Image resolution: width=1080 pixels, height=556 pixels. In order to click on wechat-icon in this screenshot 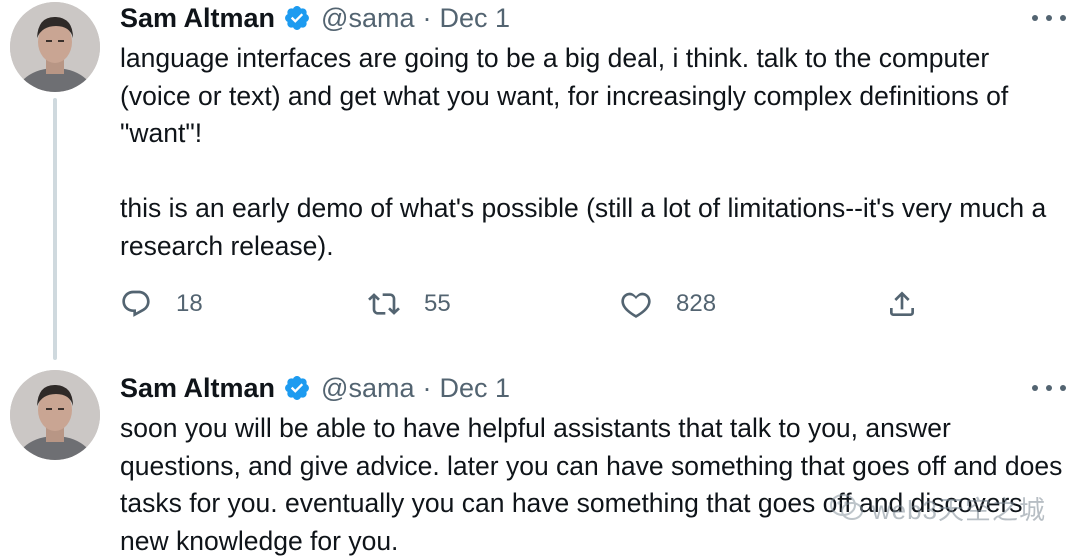, I will do `click(846, 507)`.